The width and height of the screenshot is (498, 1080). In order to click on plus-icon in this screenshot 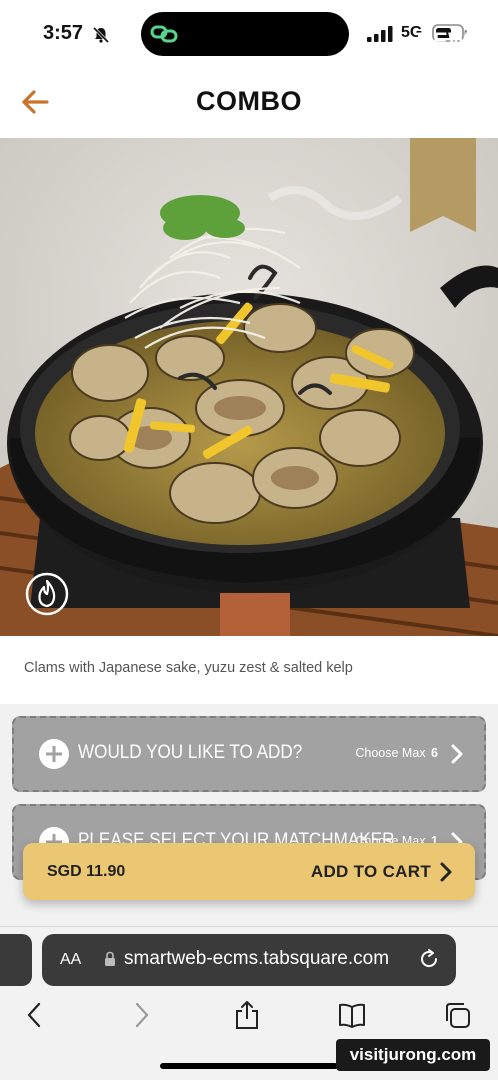, I will do `click(54, 754)`.